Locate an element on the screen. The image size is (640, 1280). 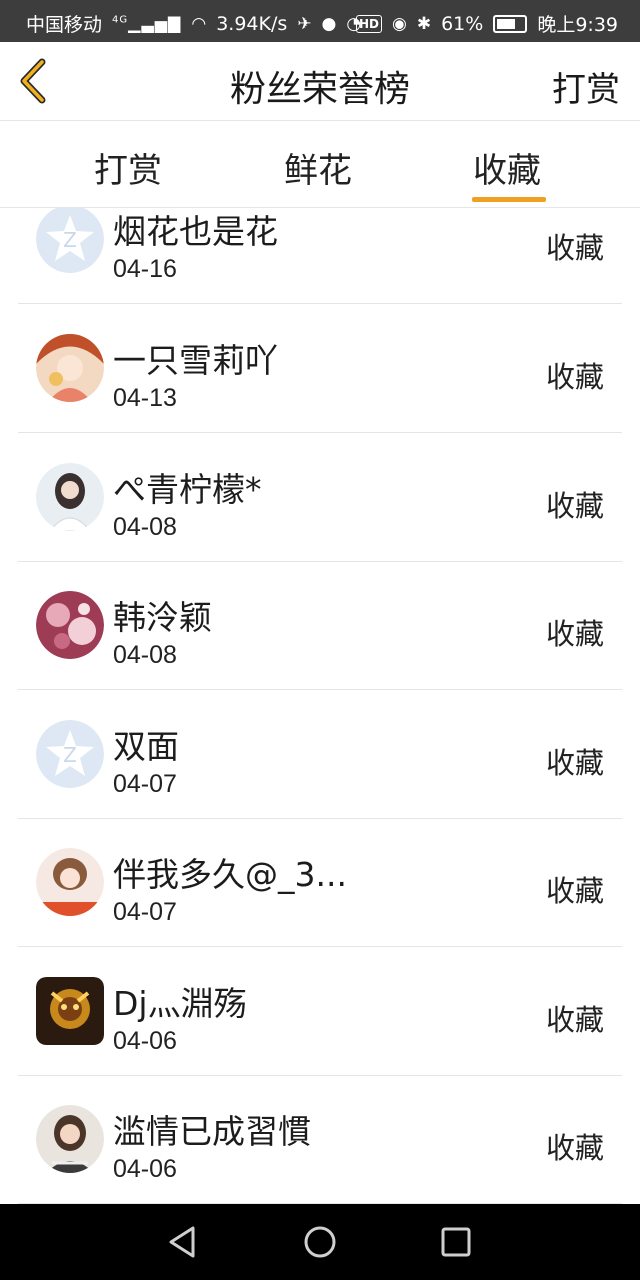
fan-name: 滥情已成習慣 is located at coordinates (212, 1131).